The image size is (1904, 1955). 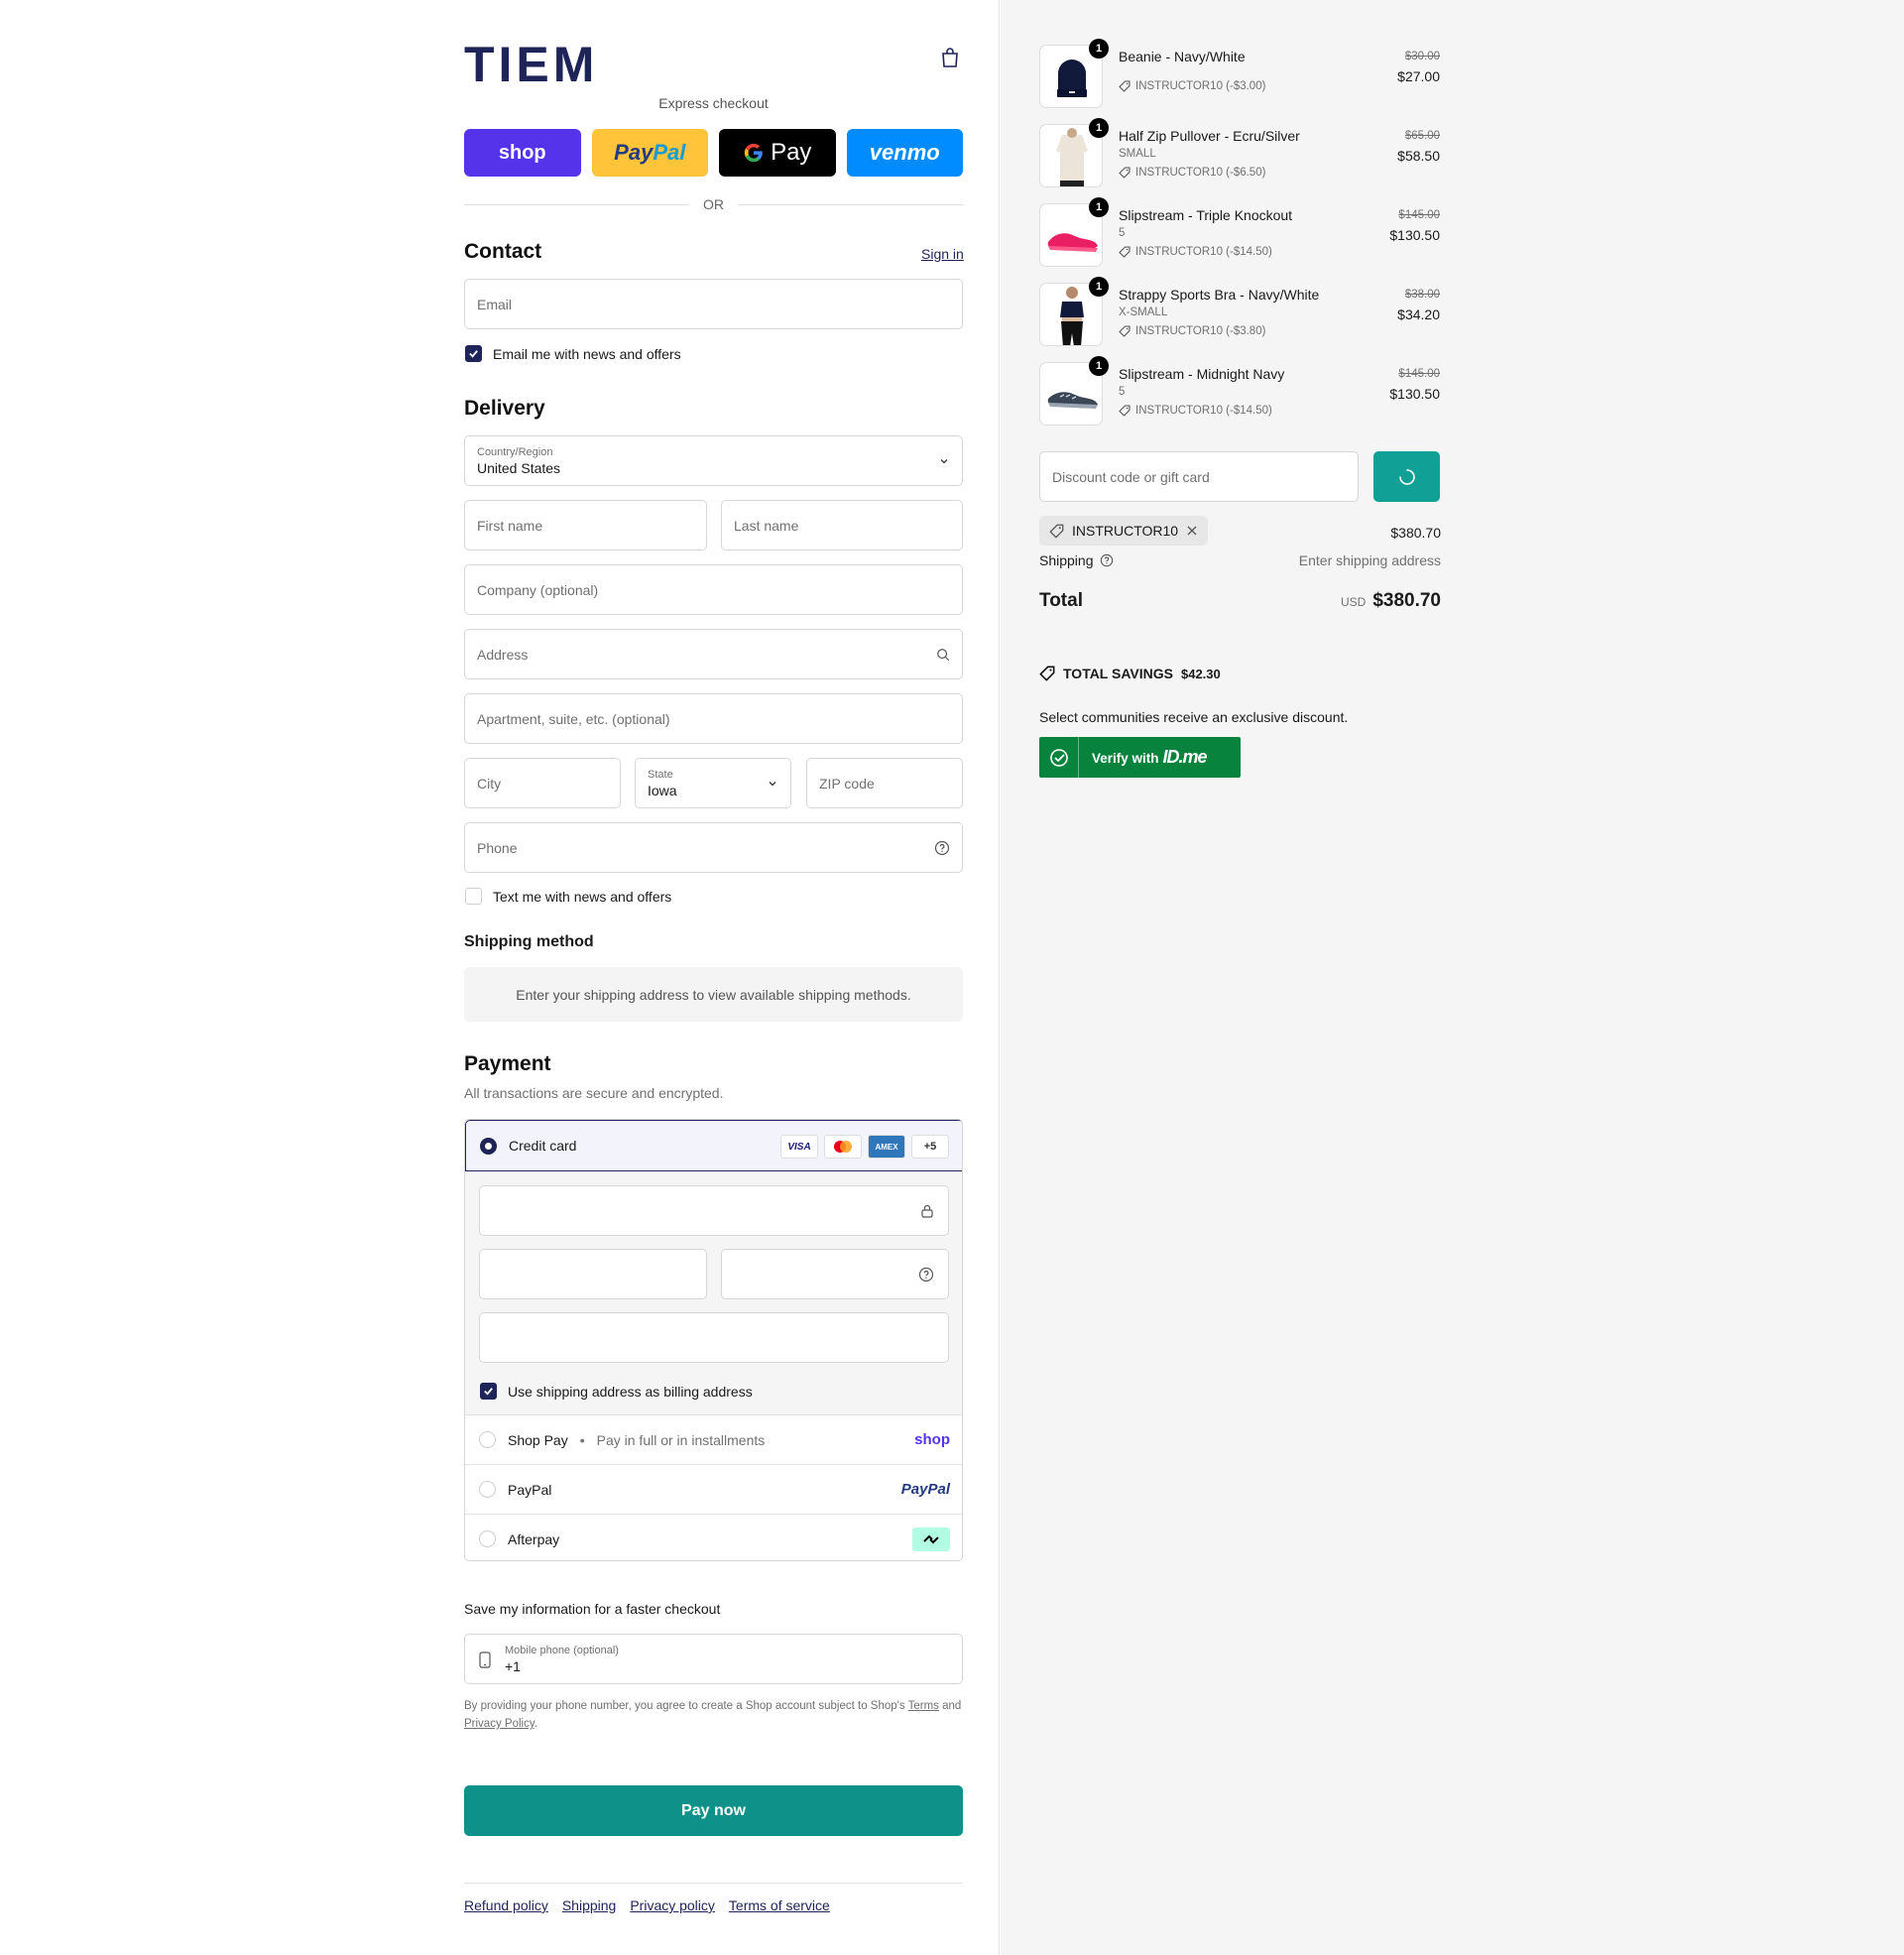 What do you see at coordinates (1185, 757) in the screenshot?
I see `idme-logo: ID.me` at bounding box center [1185, 757].